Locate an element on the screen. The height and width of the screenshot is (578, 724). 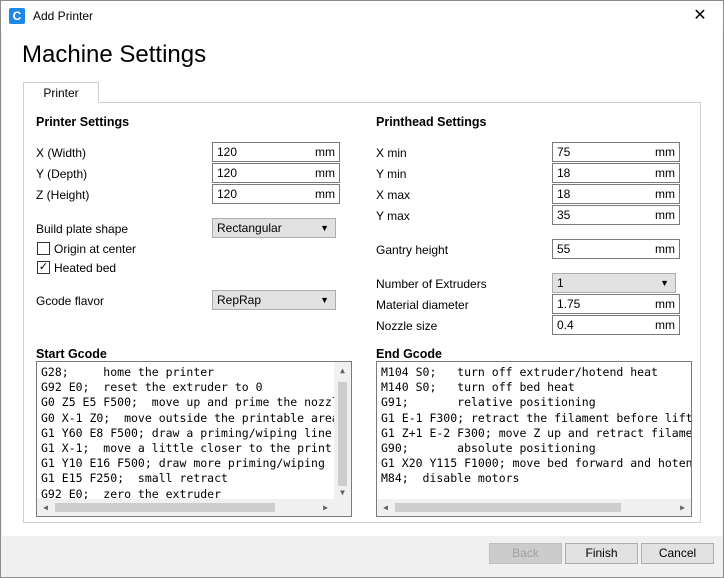
nozzle-size-unit: mm is located at coordinates (665, 325).